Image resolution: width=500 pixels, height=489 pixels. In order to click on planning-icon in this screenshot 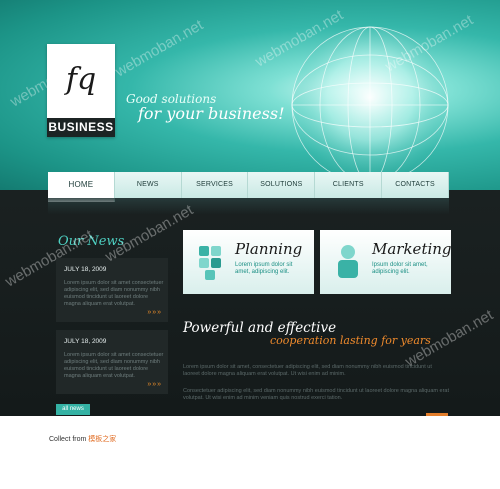, I will do `click(210, 263)`.